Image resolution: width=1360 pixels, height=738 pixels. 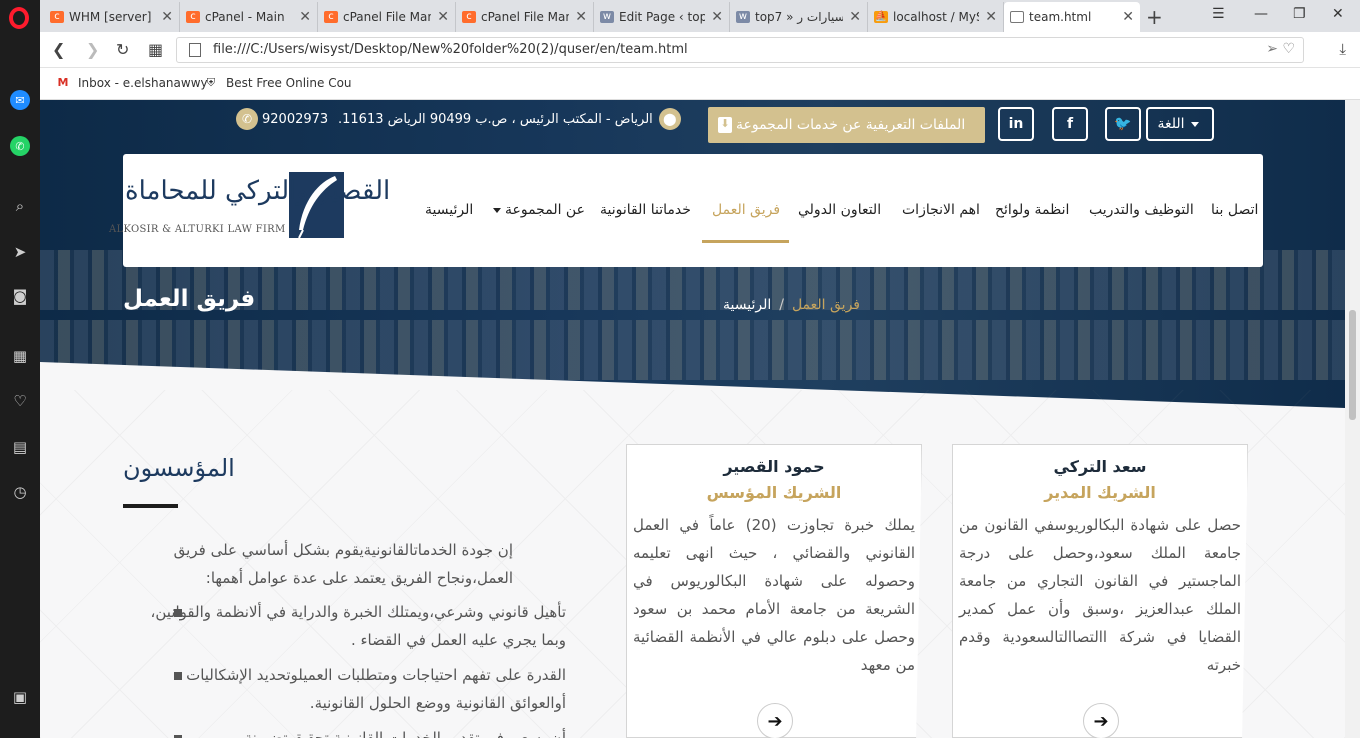 What do you see at coordinates (1123, 124) in the screenshot?
I see `twitter-icon: 🐦` at bounding box center [1123, 124].